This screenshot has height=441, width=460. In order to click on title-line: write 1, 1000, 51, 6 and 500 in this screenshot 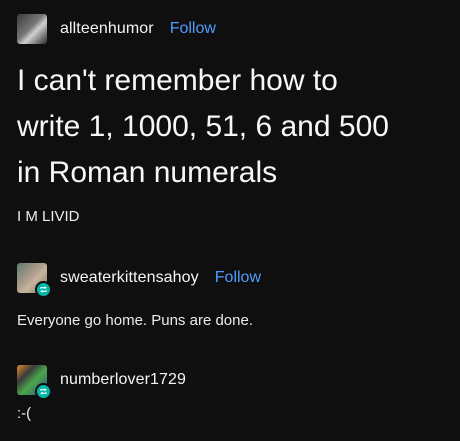, I will do `click(203, 126)`.